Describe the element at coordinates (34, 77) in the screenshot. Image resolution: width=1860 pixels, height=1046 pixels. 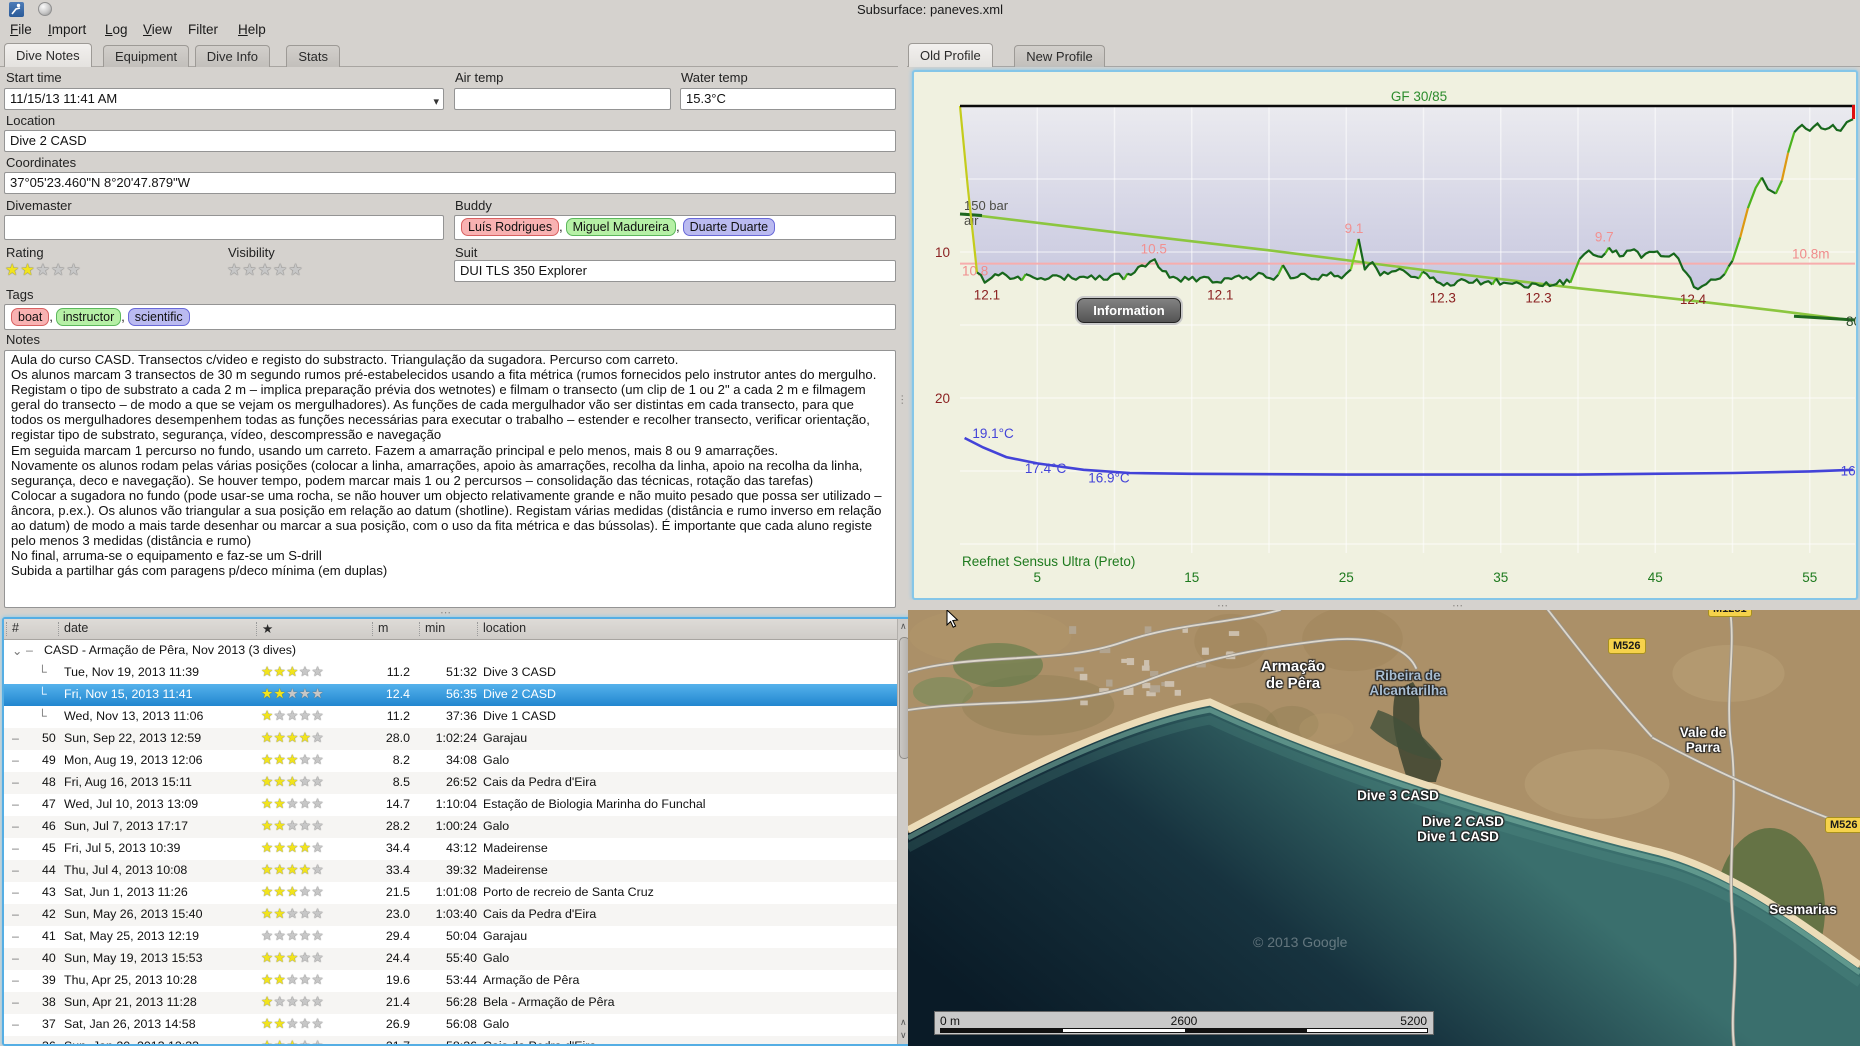
I see `start-time-label: Start time` at that location.